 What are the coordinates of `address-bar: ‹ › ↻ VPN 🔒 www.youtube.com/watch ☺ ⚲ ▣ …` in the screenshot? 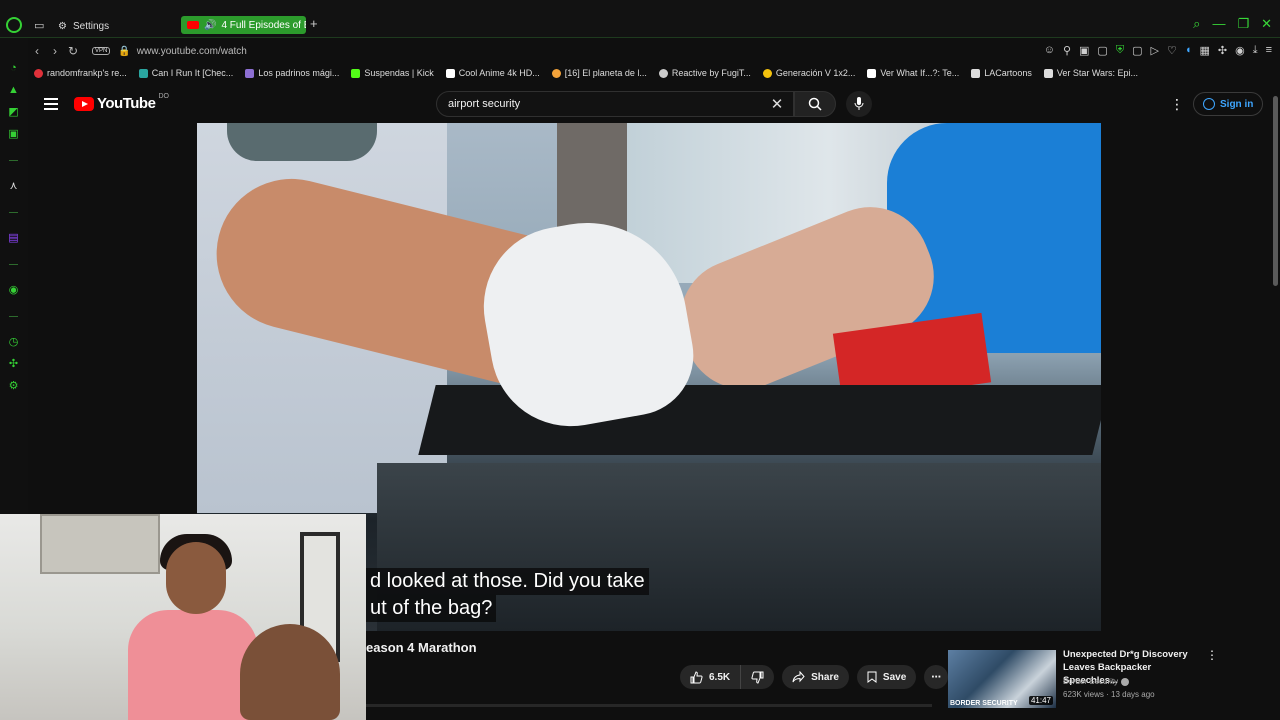 It's located at (654, 51).